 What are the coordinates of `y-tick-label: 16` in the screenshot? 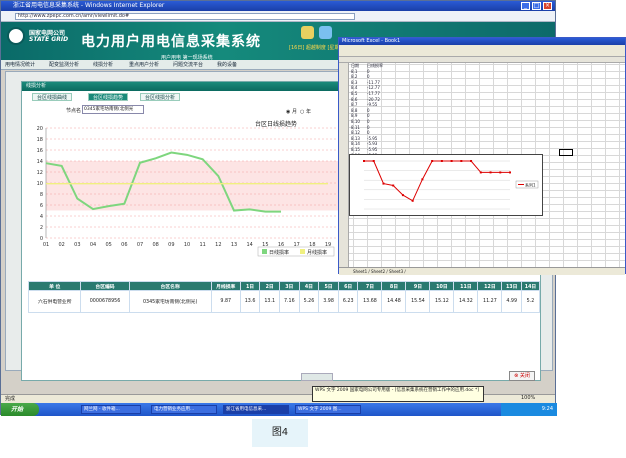 It's located at (40, 151).